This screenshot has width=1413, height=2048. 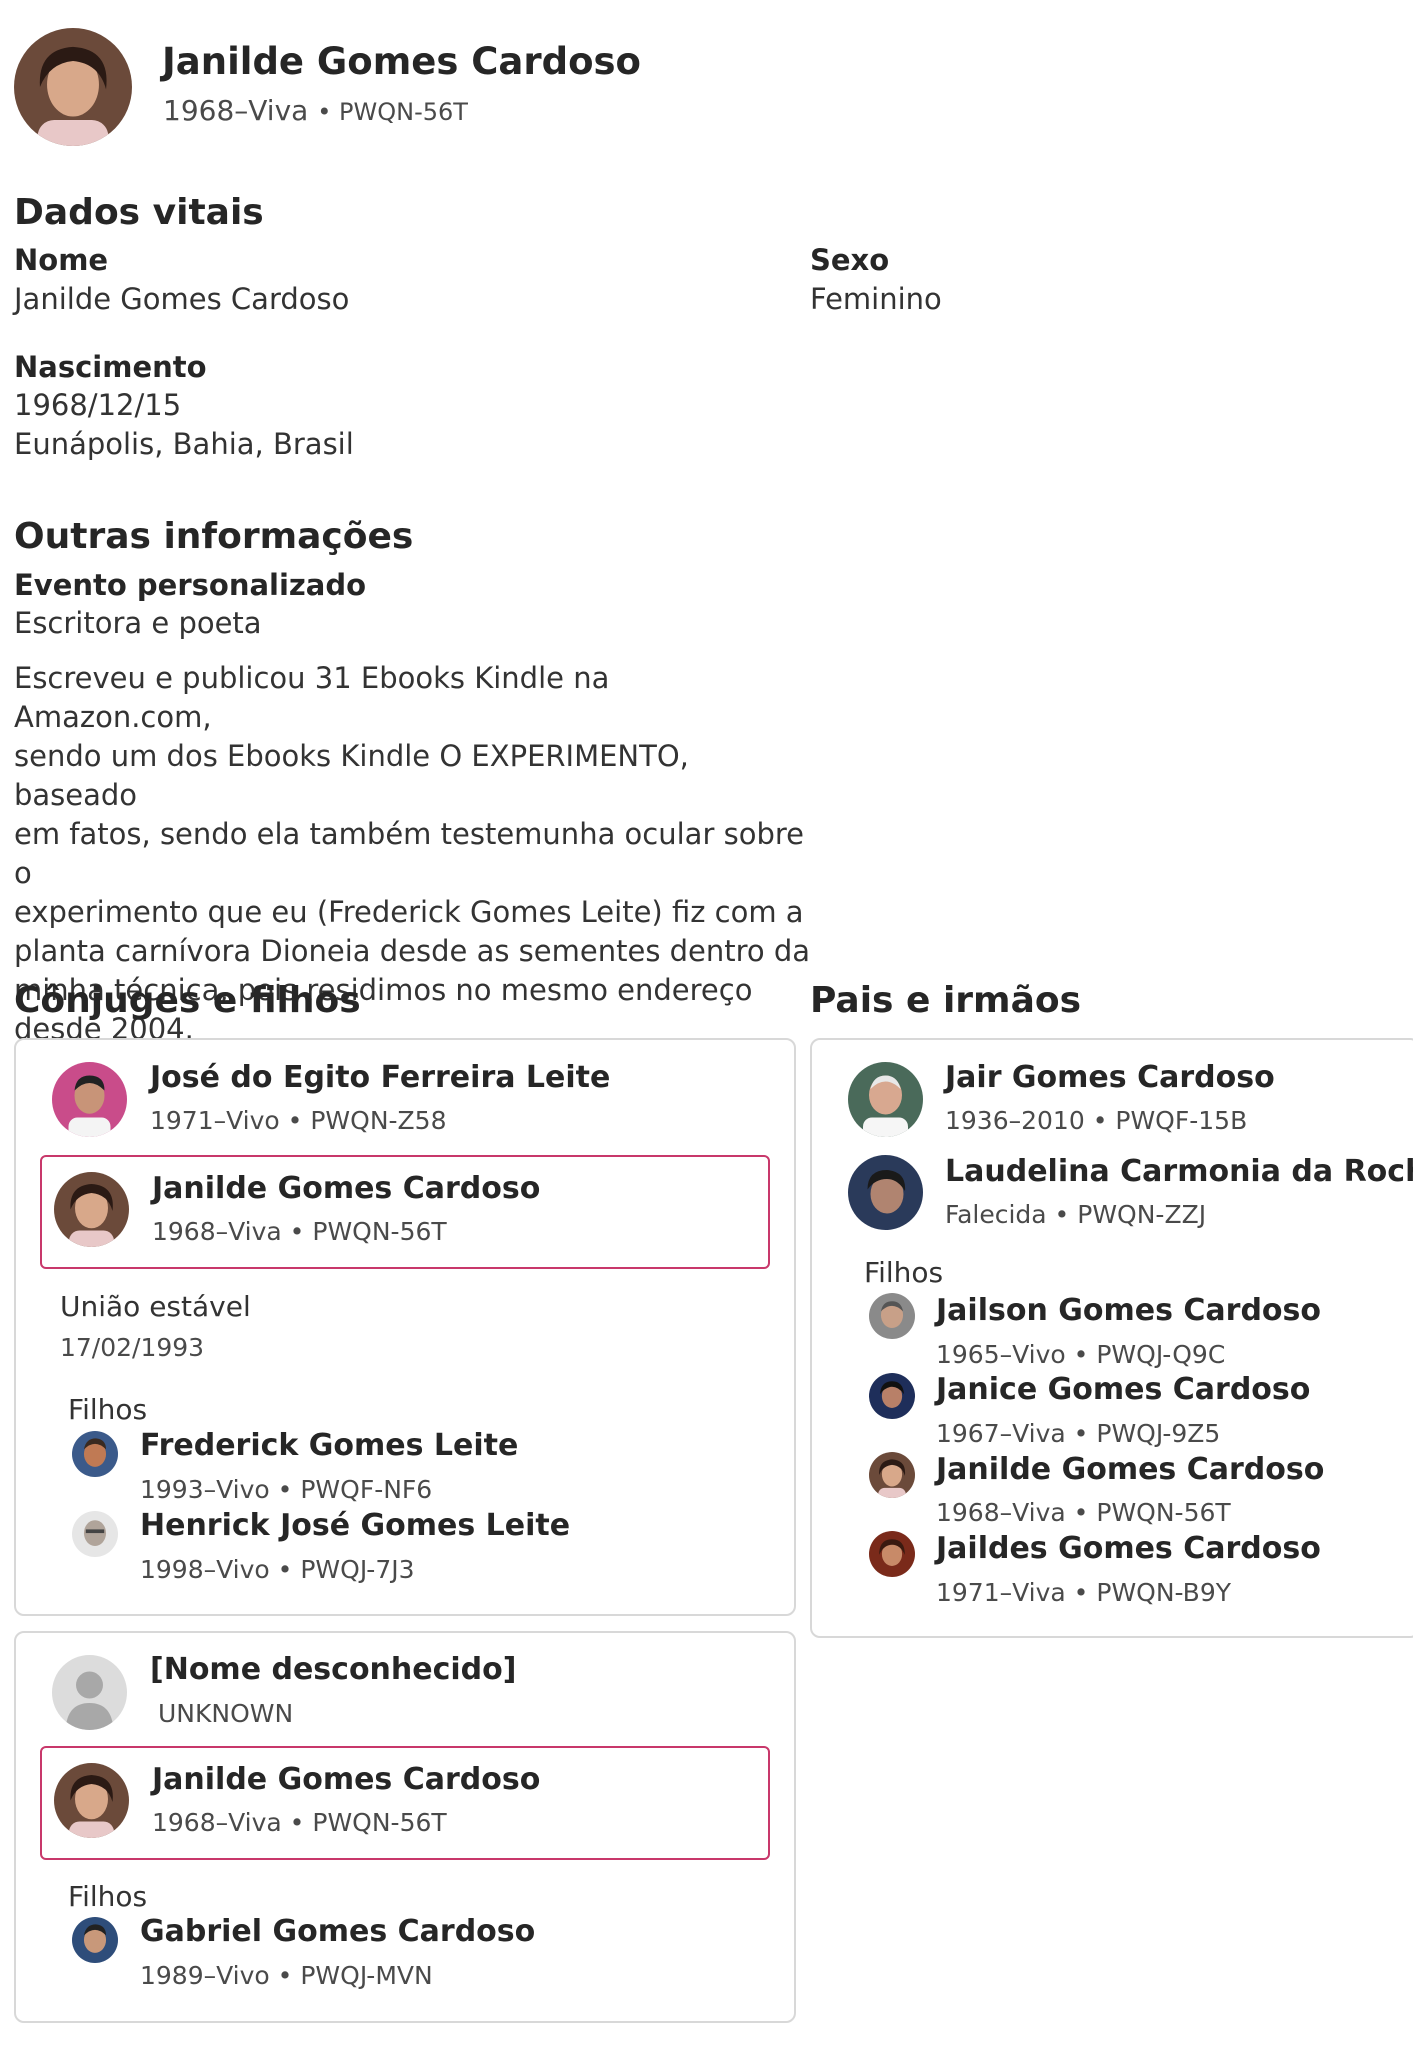 What do you see at coordinates (190, 585) in the screenshot?
I see `event-label: Evento personalizado` at bounding box center [190, 585].